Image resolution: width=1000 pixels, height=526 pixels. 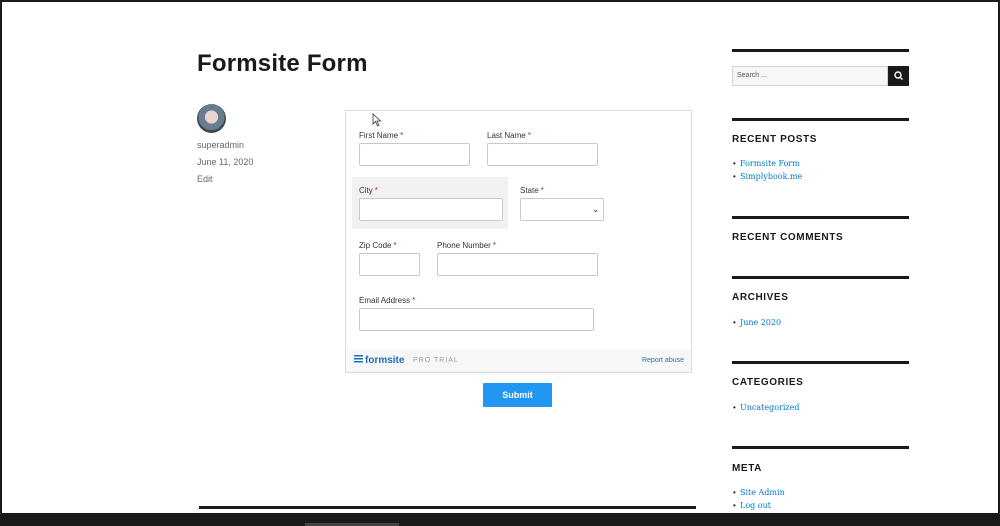 What do you see at coordinates (368, 190) in the screenshot?
I see `city-label: City *` at bounding box center [368, 190].